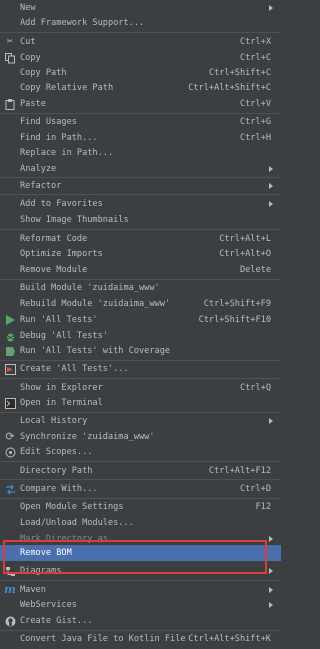 The image size is (320, 649). Describe the element at coordinates (33, 104) in the screenshot. I see `menu-item-label: Paste` at that location.